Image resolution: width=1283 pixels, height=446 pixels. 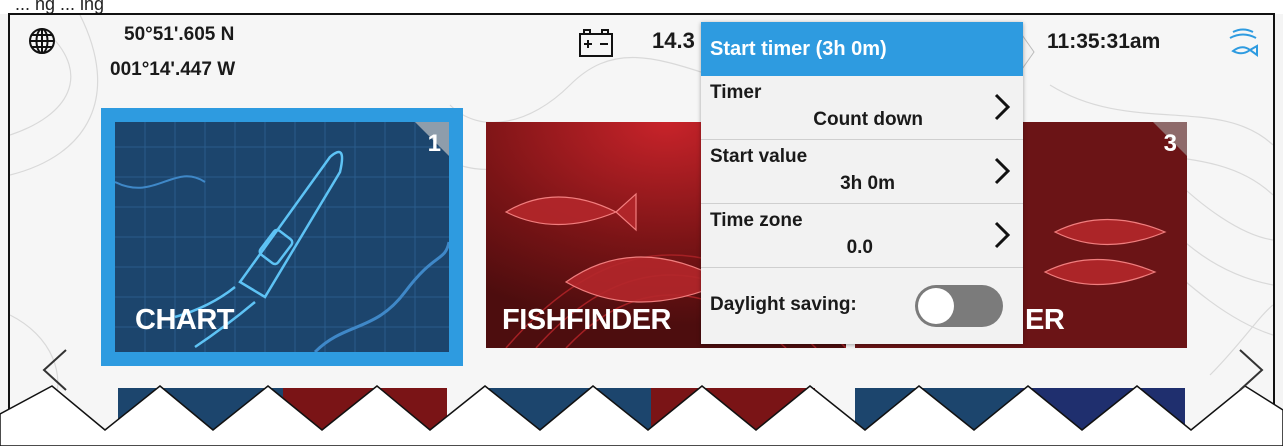 I want to click on tile-label: FISHFINDER, so click(x=587, y=320).